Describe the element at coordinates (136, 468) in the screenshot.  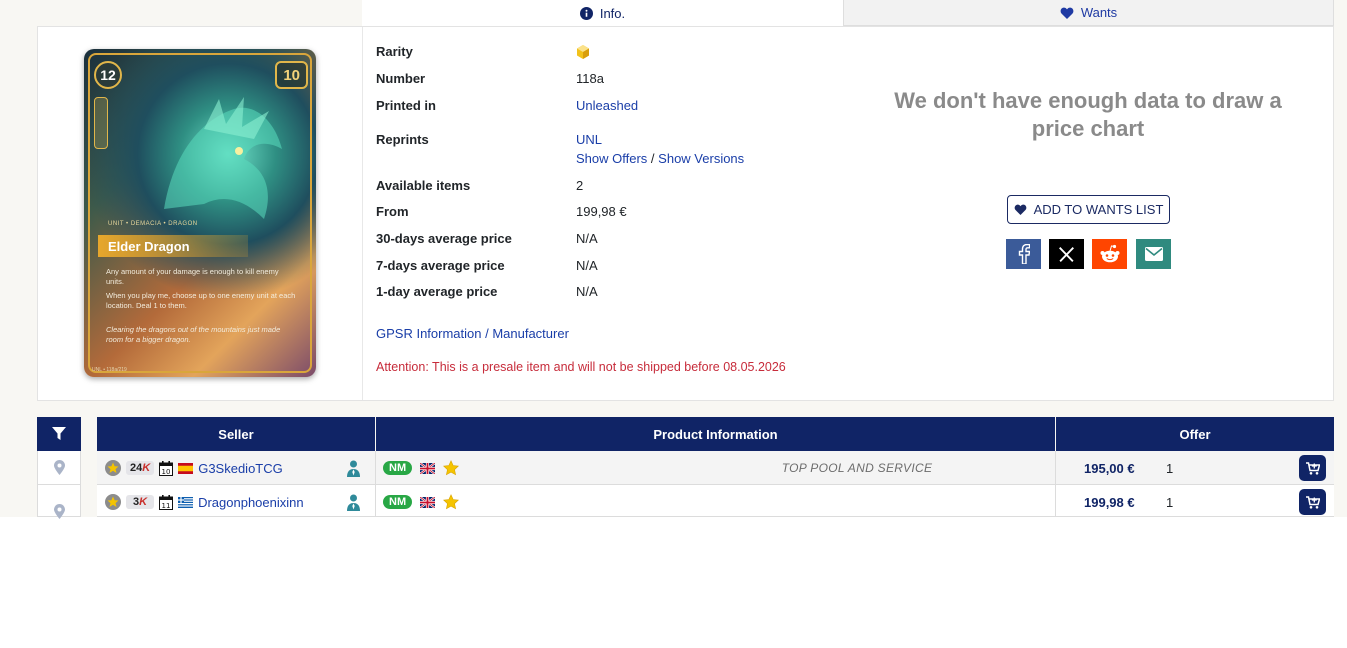
I see `sales-count: 24` at that location.